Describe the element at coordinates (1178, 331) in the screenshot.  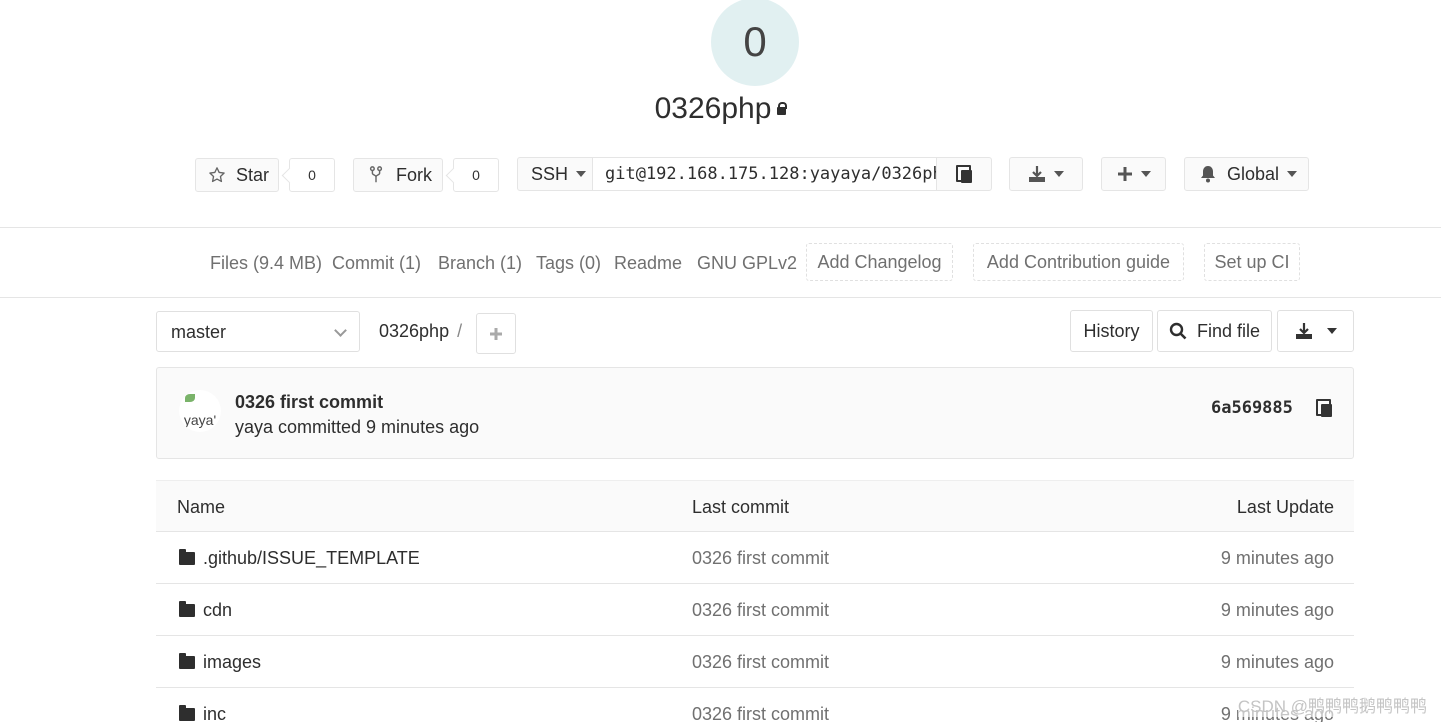
I see `search-icon` at that location.